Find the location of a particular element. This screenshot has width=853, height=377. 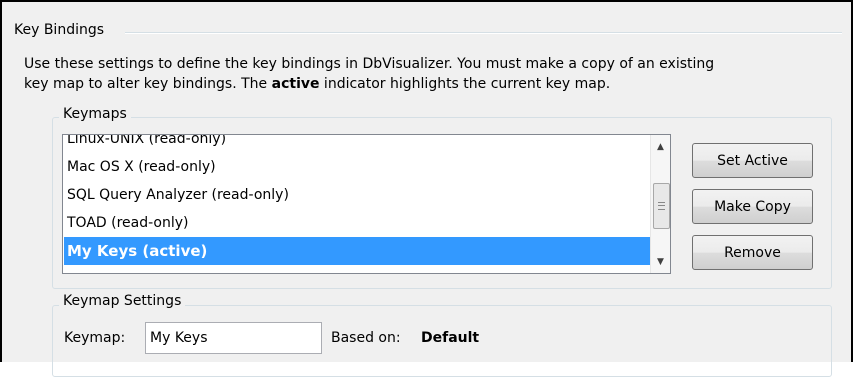

keymap-list-item: Mac OS X (read-only) is located at coordinates (357, 167).